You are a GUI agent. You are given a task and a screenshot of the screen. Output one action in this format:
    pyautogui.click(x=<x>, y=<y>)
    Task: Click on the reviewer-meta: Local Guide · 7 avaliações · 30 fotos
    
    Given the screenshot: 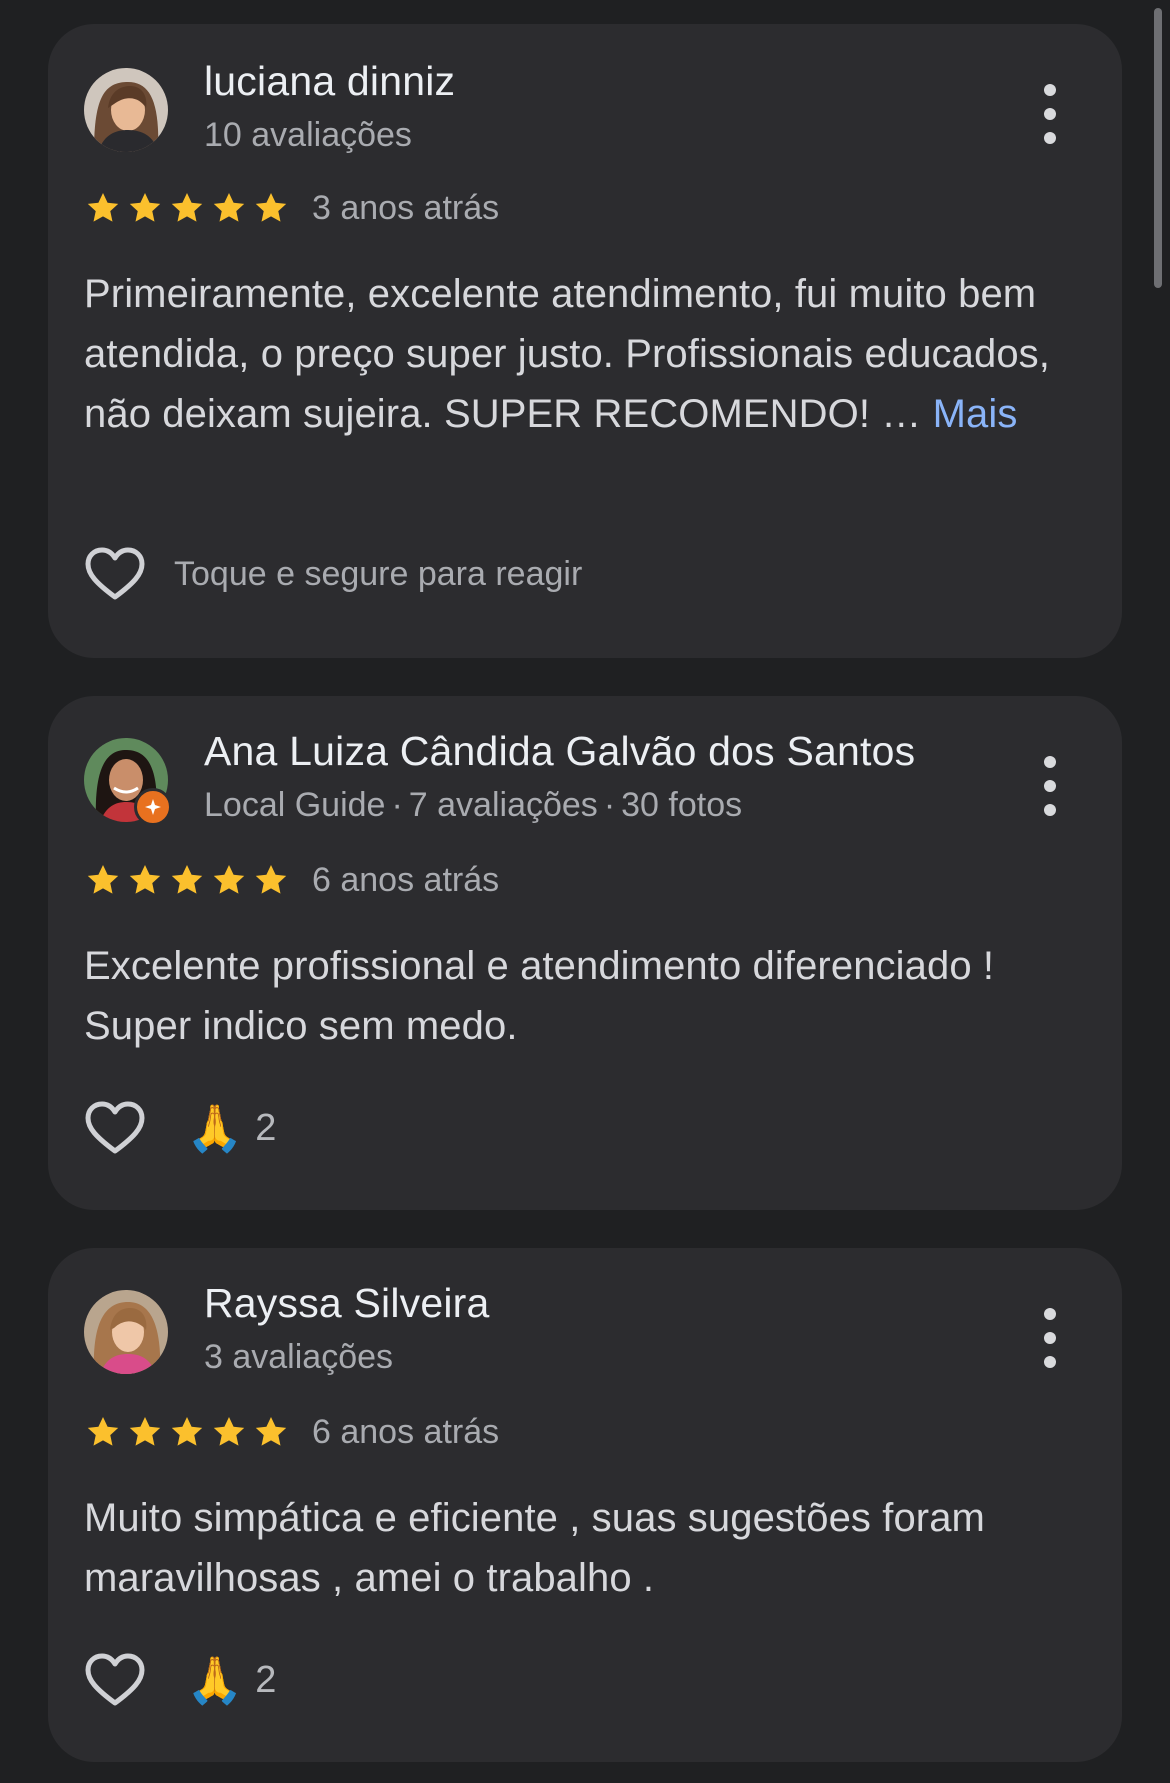 What is the action you would take?
    pyautogui.click(x=473, y=805)
    